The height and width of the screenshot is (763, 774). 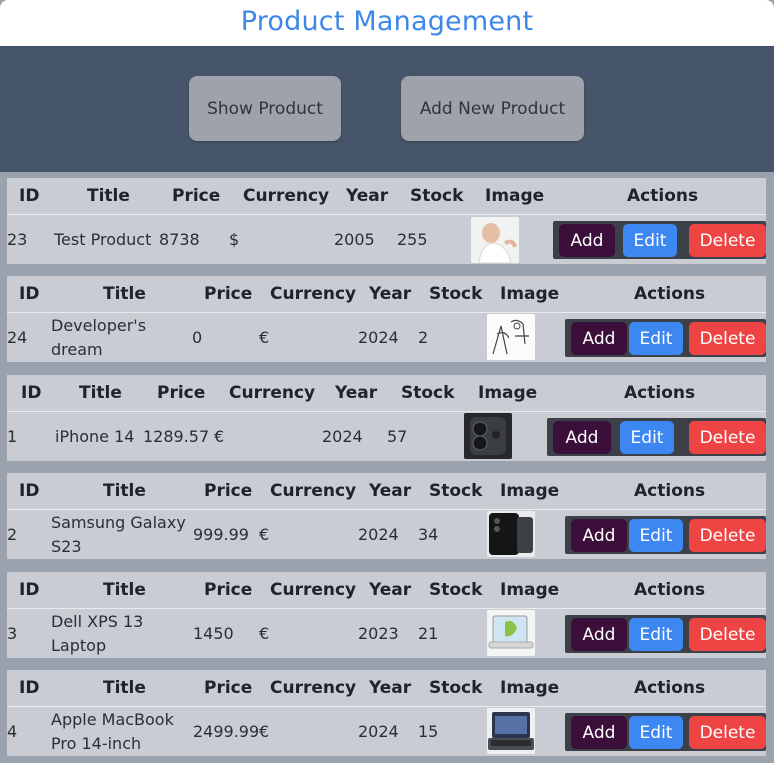 I want to click on cell-id: 4, so click(x=12, y=731).